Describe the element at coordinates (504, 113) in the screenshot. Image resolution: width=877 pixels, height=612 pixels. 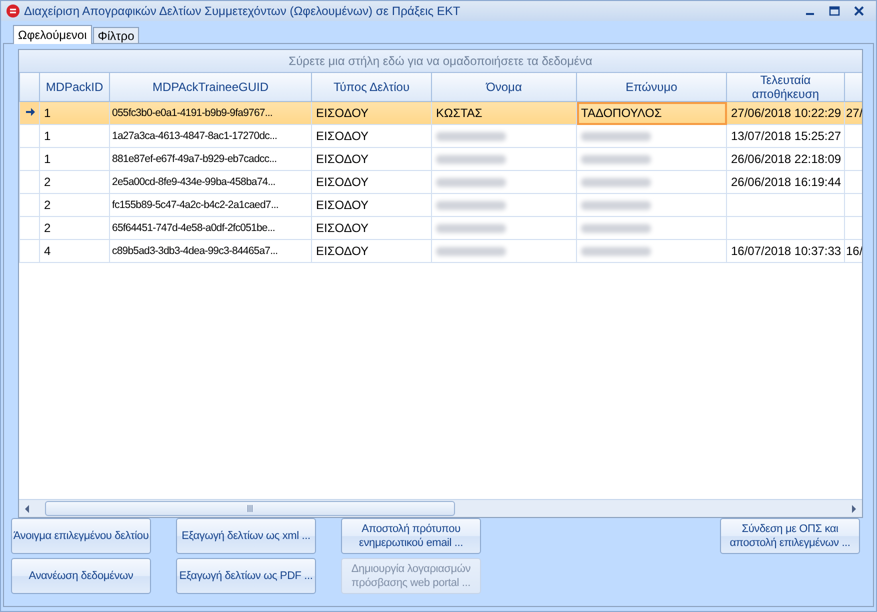
I see `table-cell: ΚΩΣΤΑΣ` at that location.